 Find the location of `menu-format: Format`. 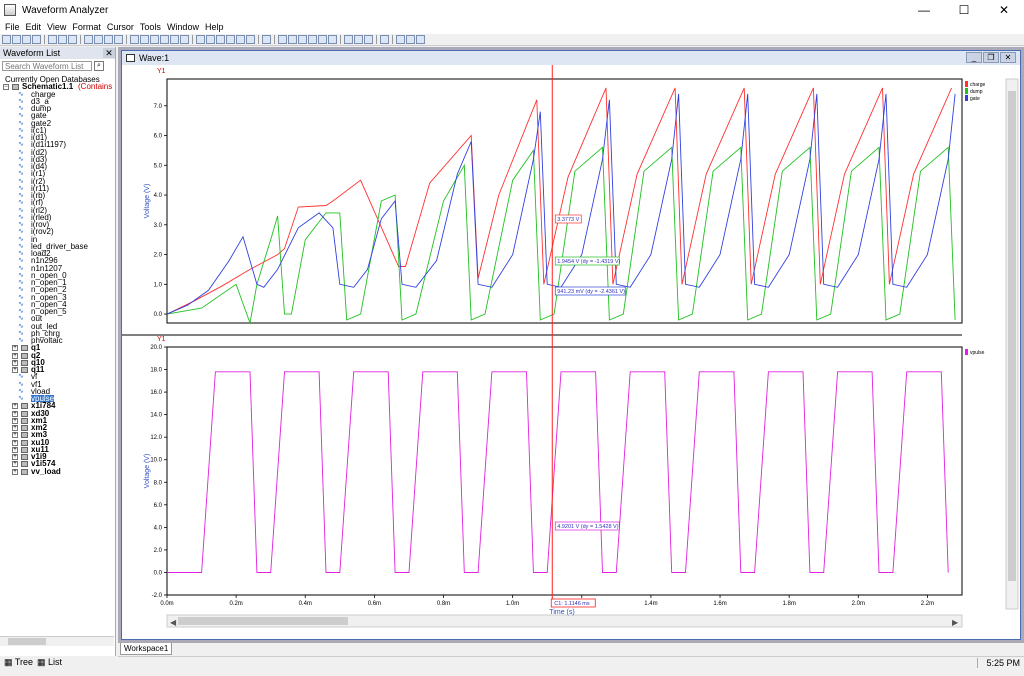

menu-format: Format is located at coordinates (86, 27).